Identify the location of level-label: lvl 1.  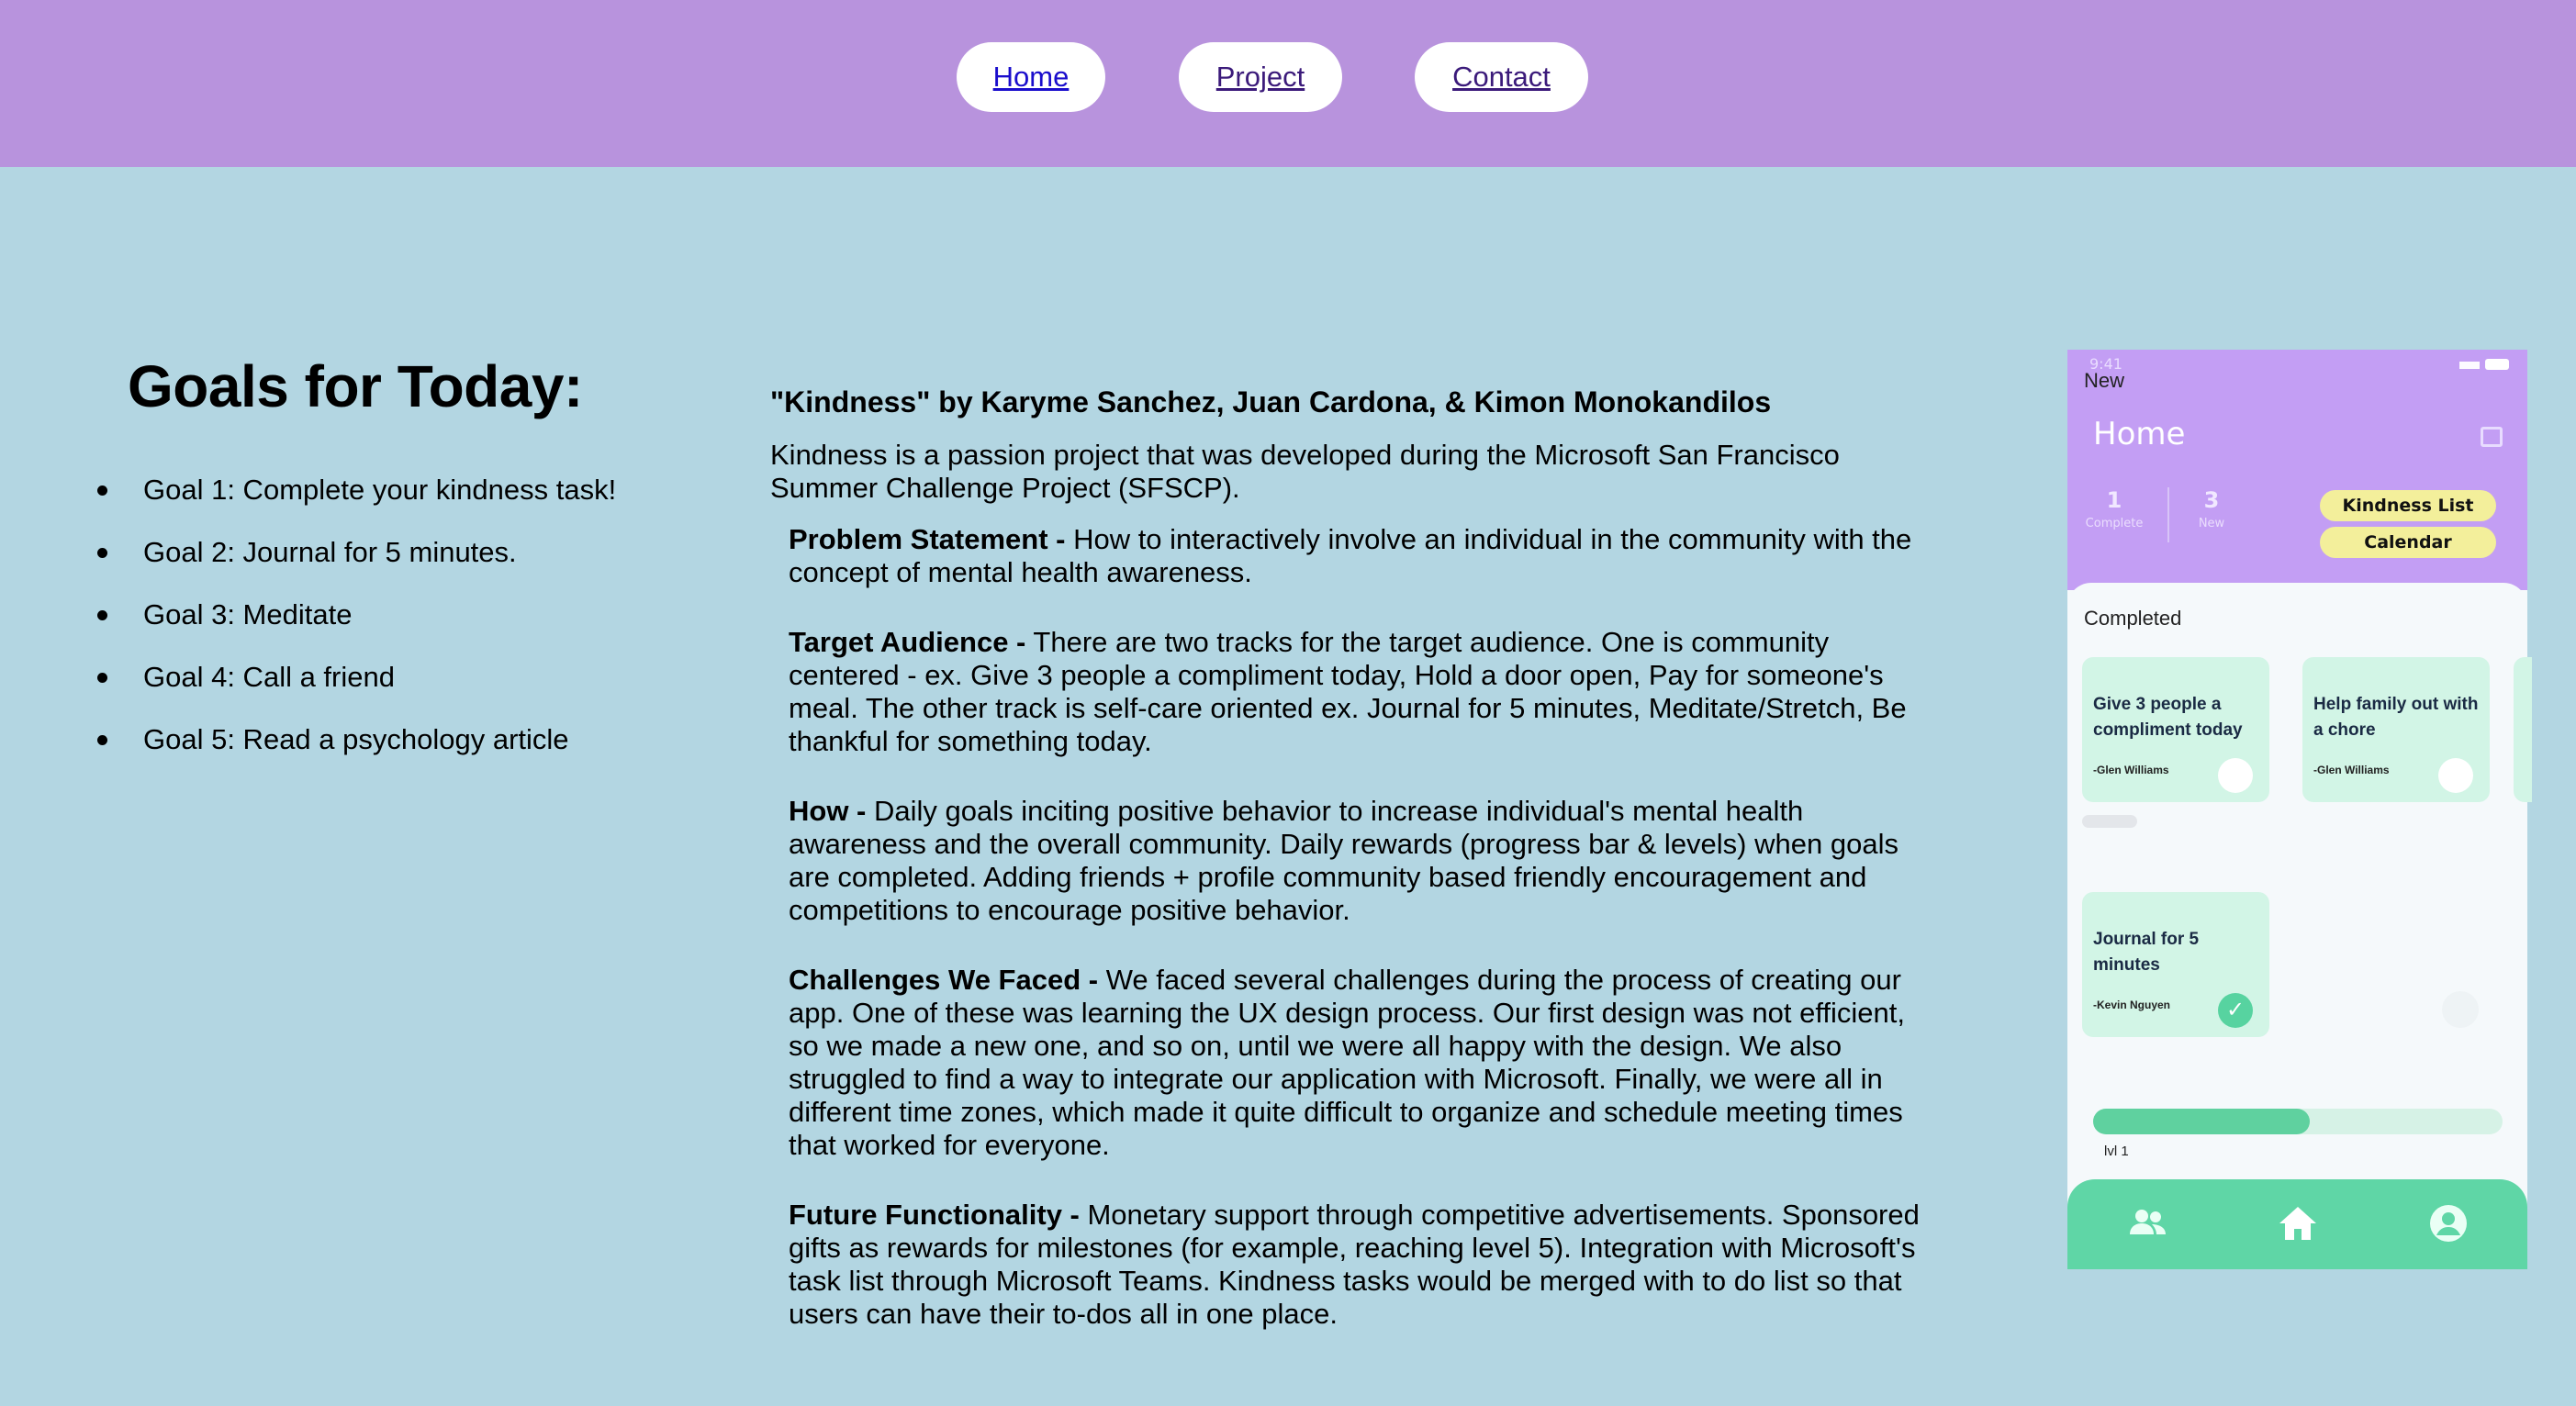
(2116, 1151).